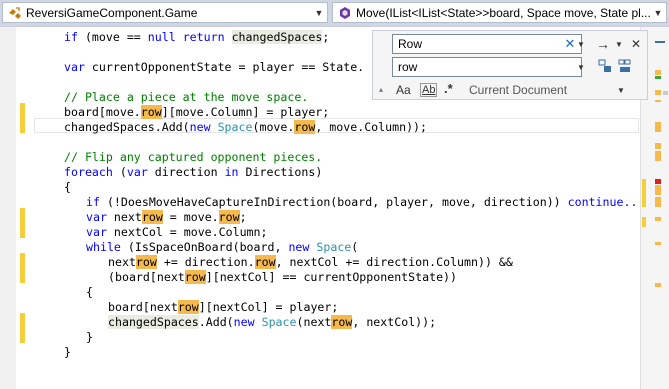 The image size is (669, 389). Describe the element at coordinates (581, 44) in the screenshot. I see `search-history-chevron-icon: ▼` at that location.